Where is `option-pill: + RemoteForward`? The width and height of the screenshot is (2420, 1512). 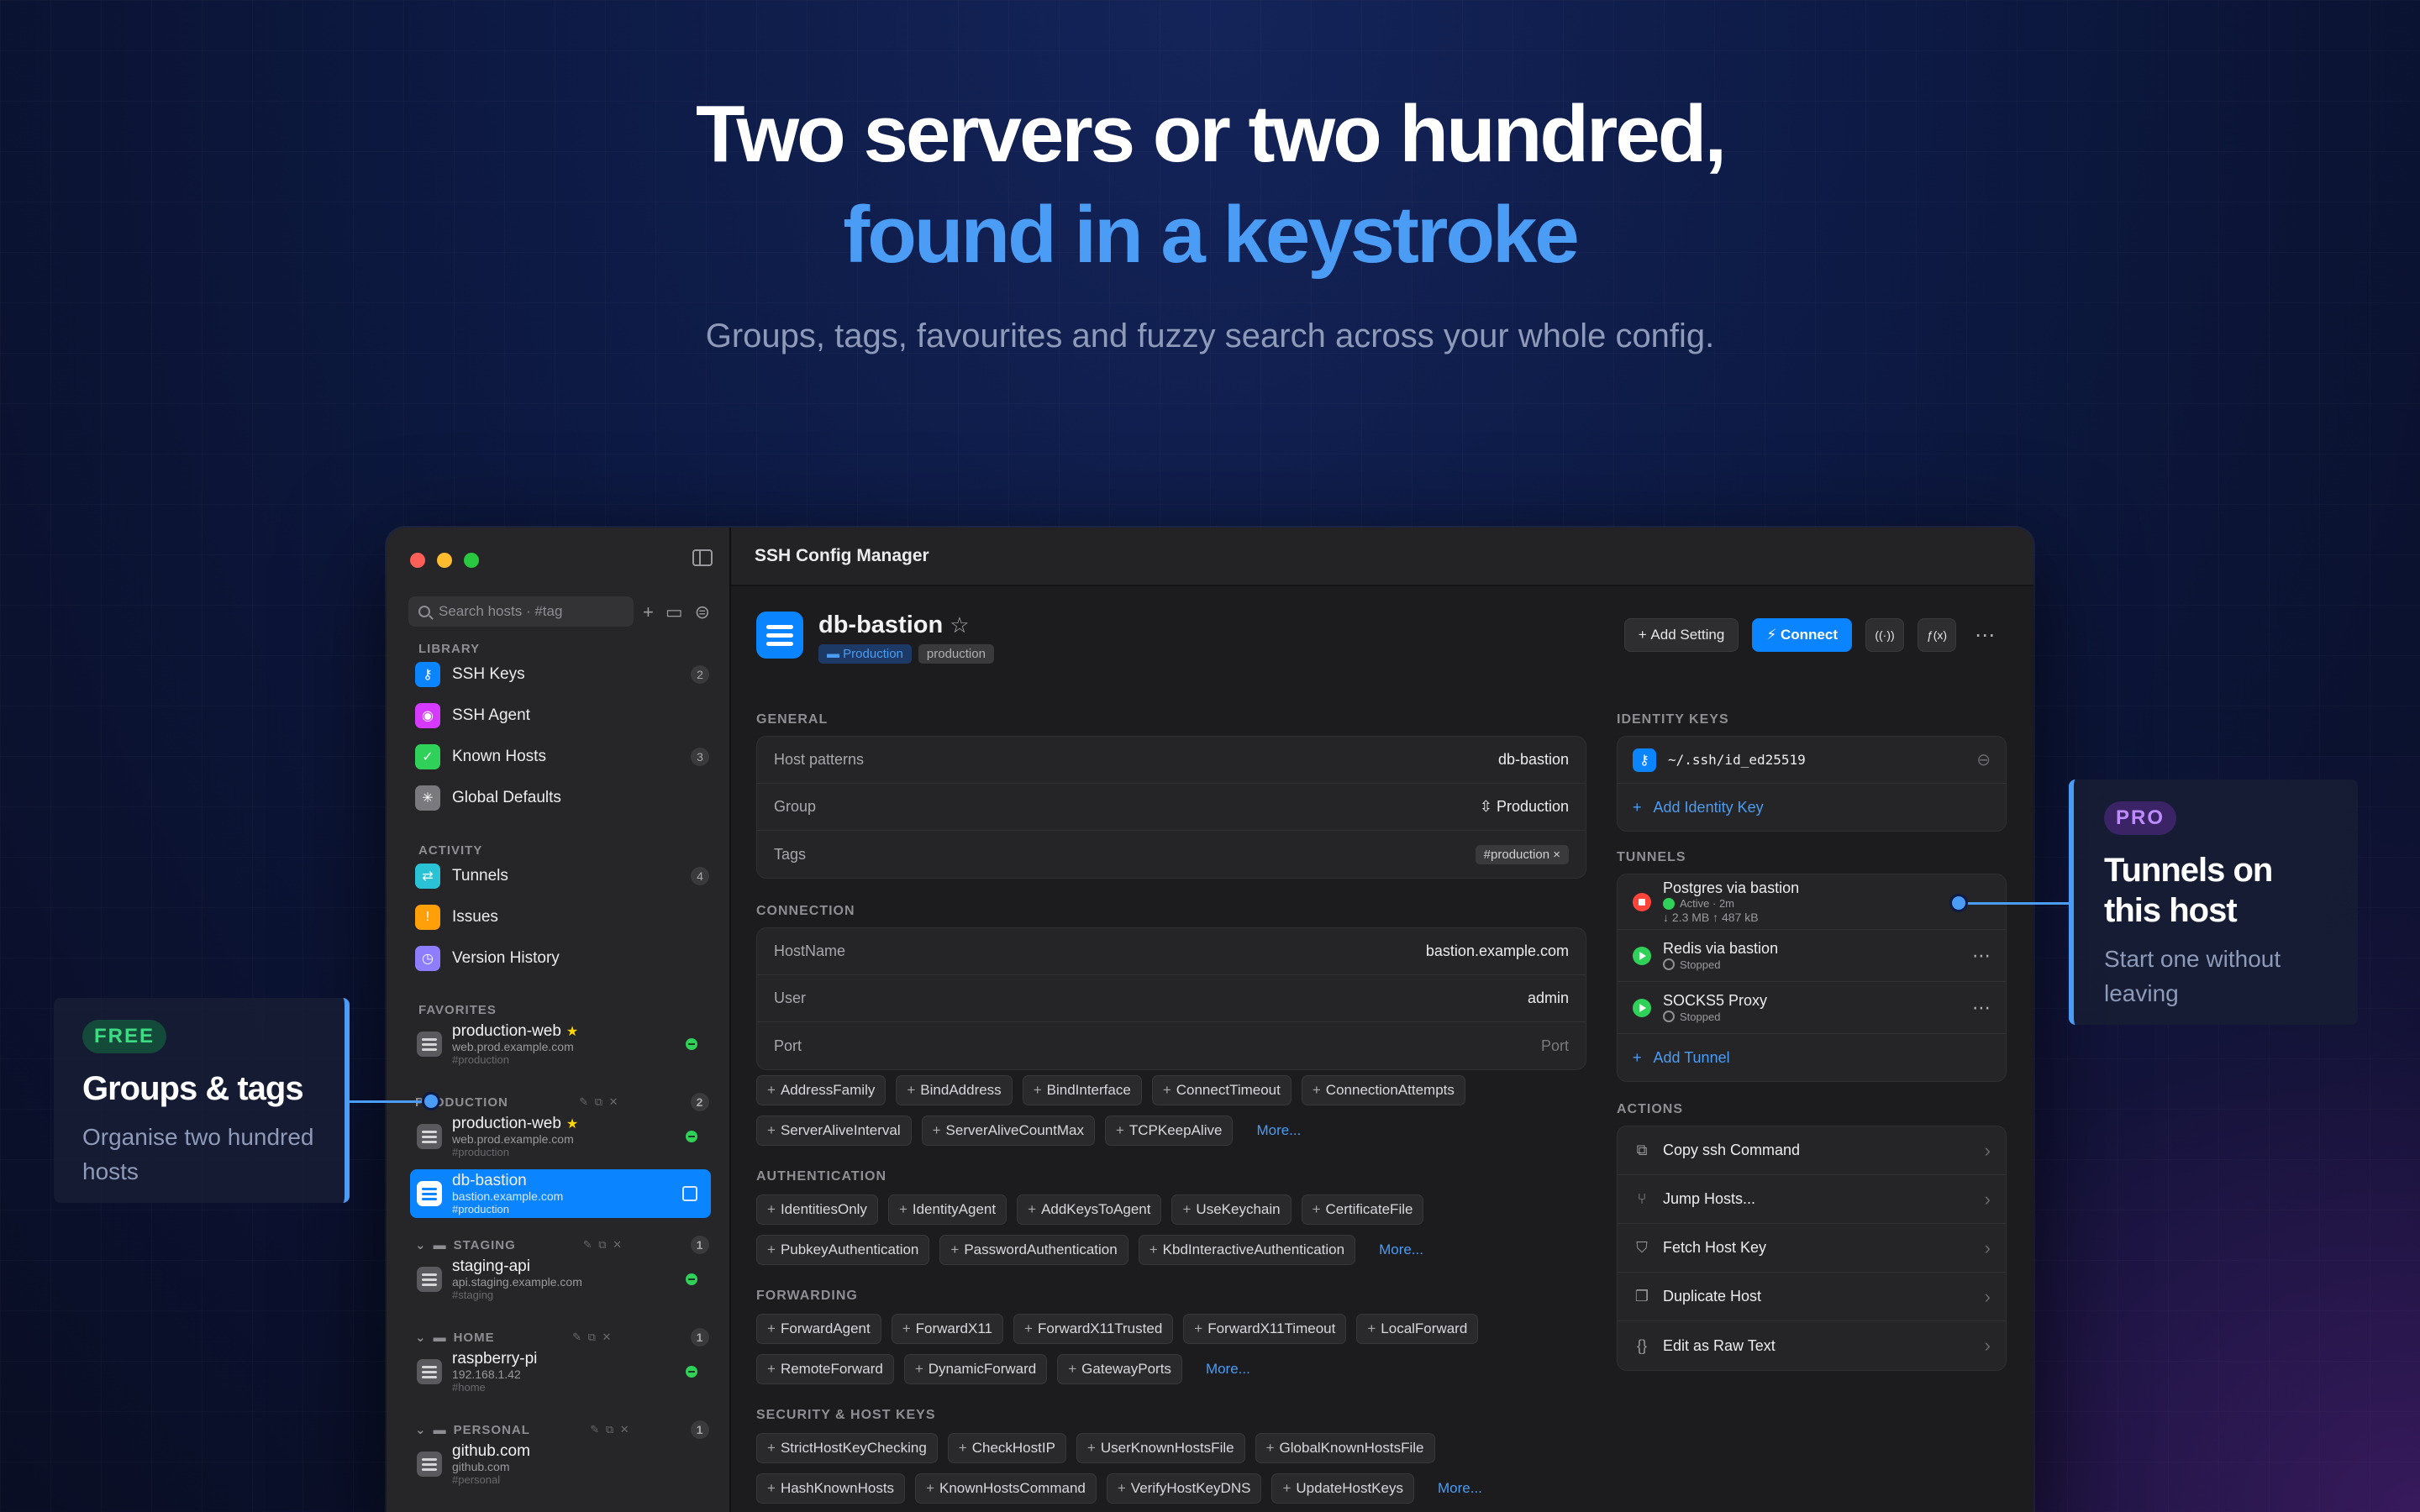 option-pill: + RemoteForward is located at coordinates (825, 1369).